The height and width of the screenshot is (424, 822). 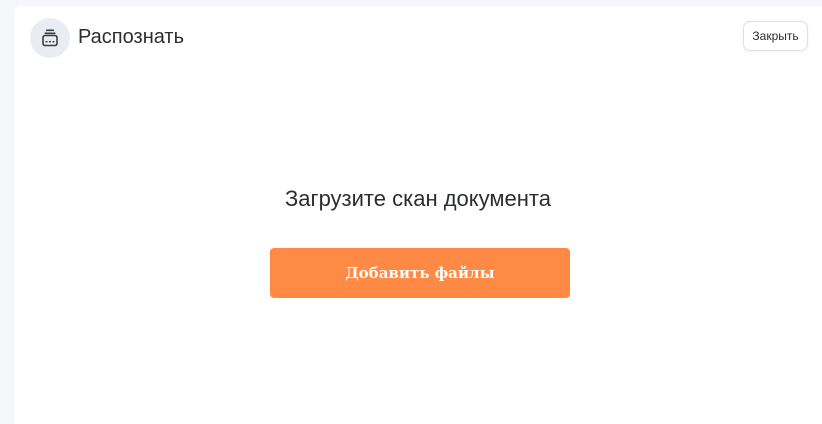 What do you see at coordinates (420, 273) in the screenshot?
I see `add-files-button: Добавить файлы` at bounding box center [420, 273].